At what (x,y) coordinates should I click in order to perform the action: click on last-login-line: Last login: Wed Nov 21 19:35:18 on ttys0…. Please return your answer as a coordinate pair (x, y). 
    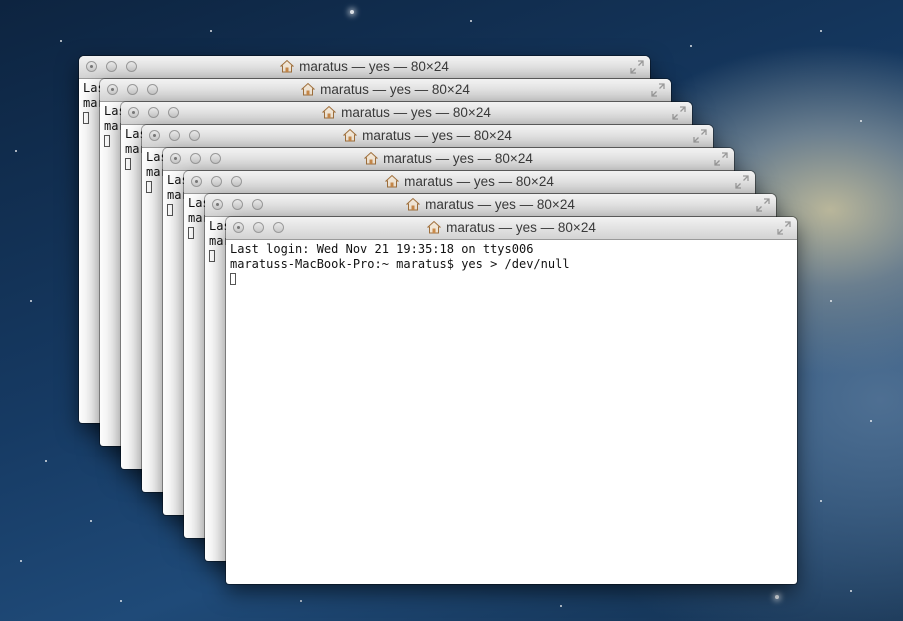
    Looking at the image, I should click on (382, 249).